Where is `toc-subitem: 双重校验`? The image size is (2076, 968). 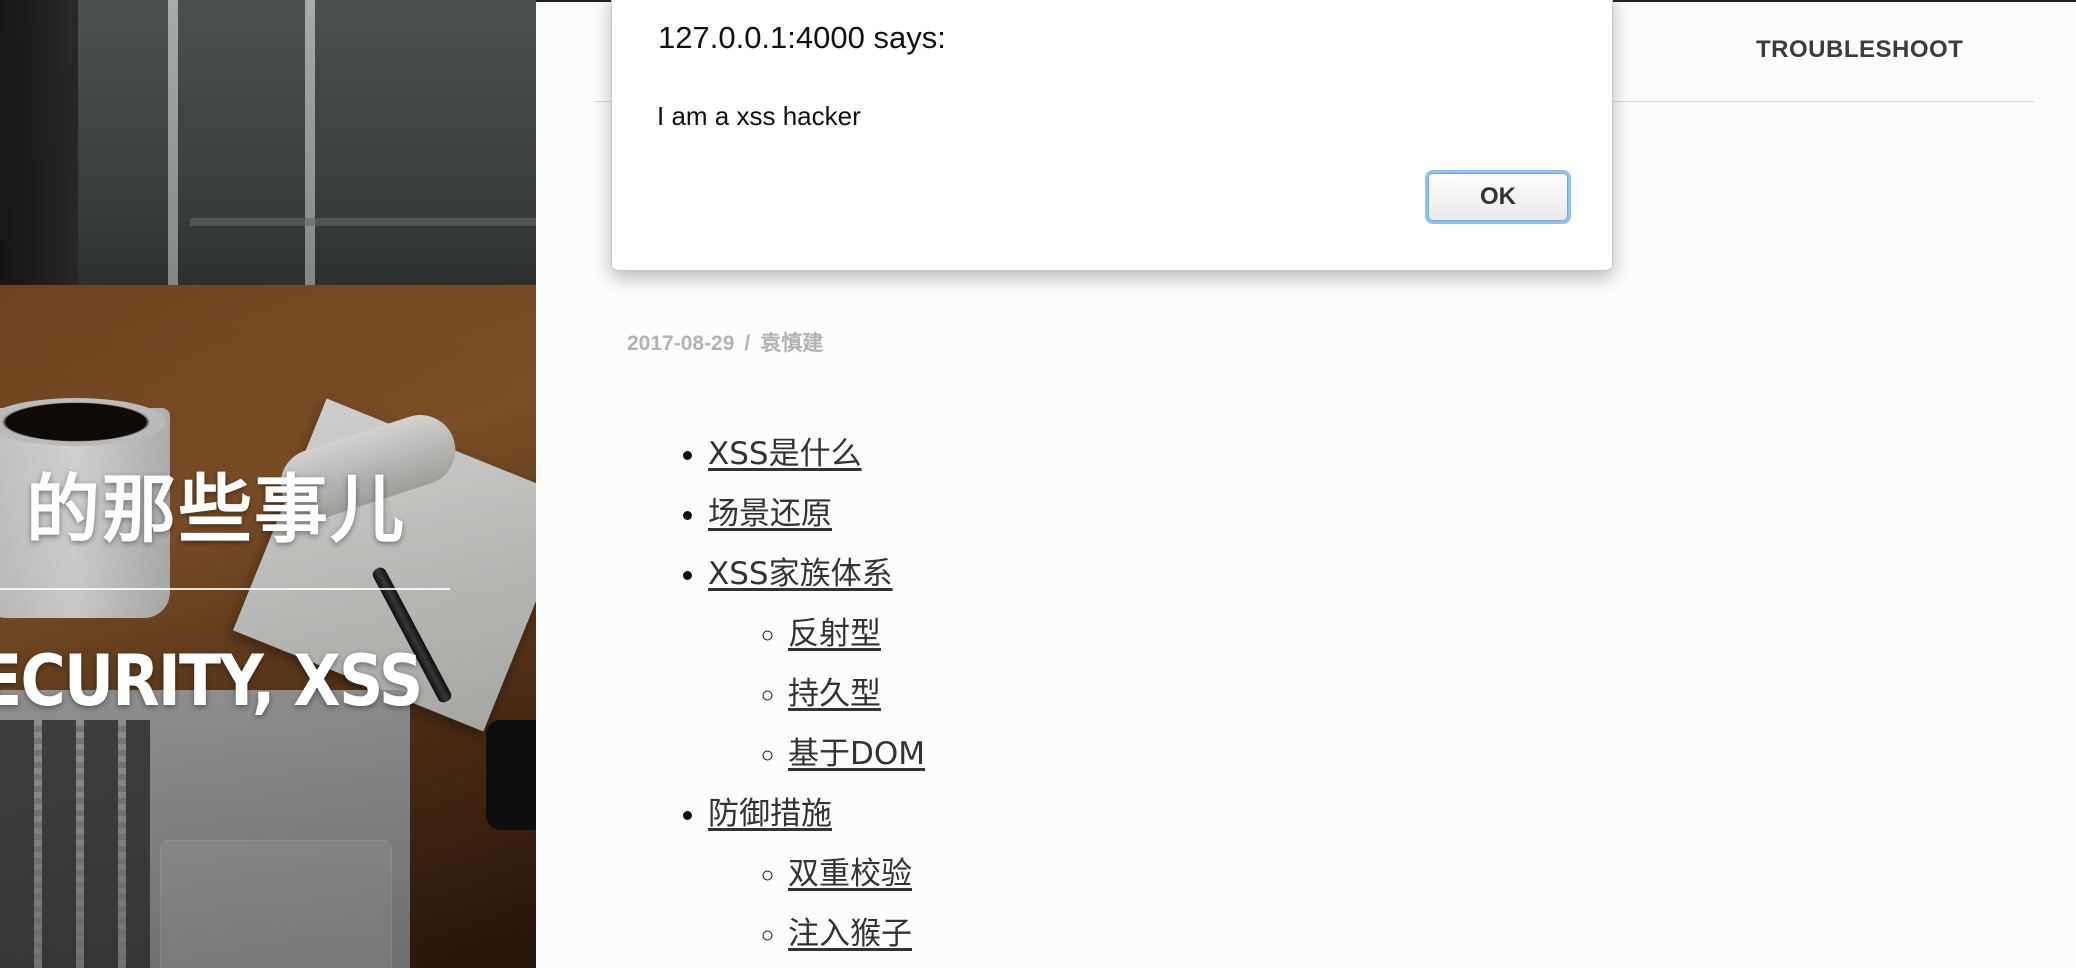 toc-subitem: 双重校验 is located at coordinates (856, 874).